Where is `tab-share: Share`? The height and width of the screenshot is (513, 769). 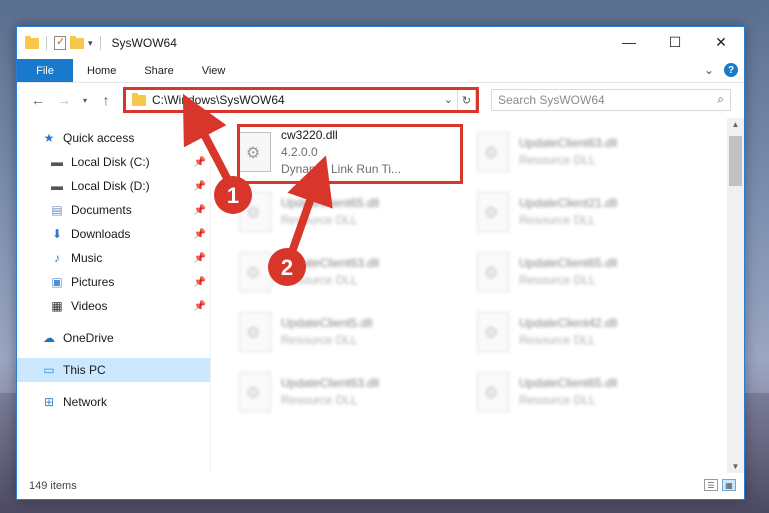
tab-share: Share is located at coordinates (158, 70).